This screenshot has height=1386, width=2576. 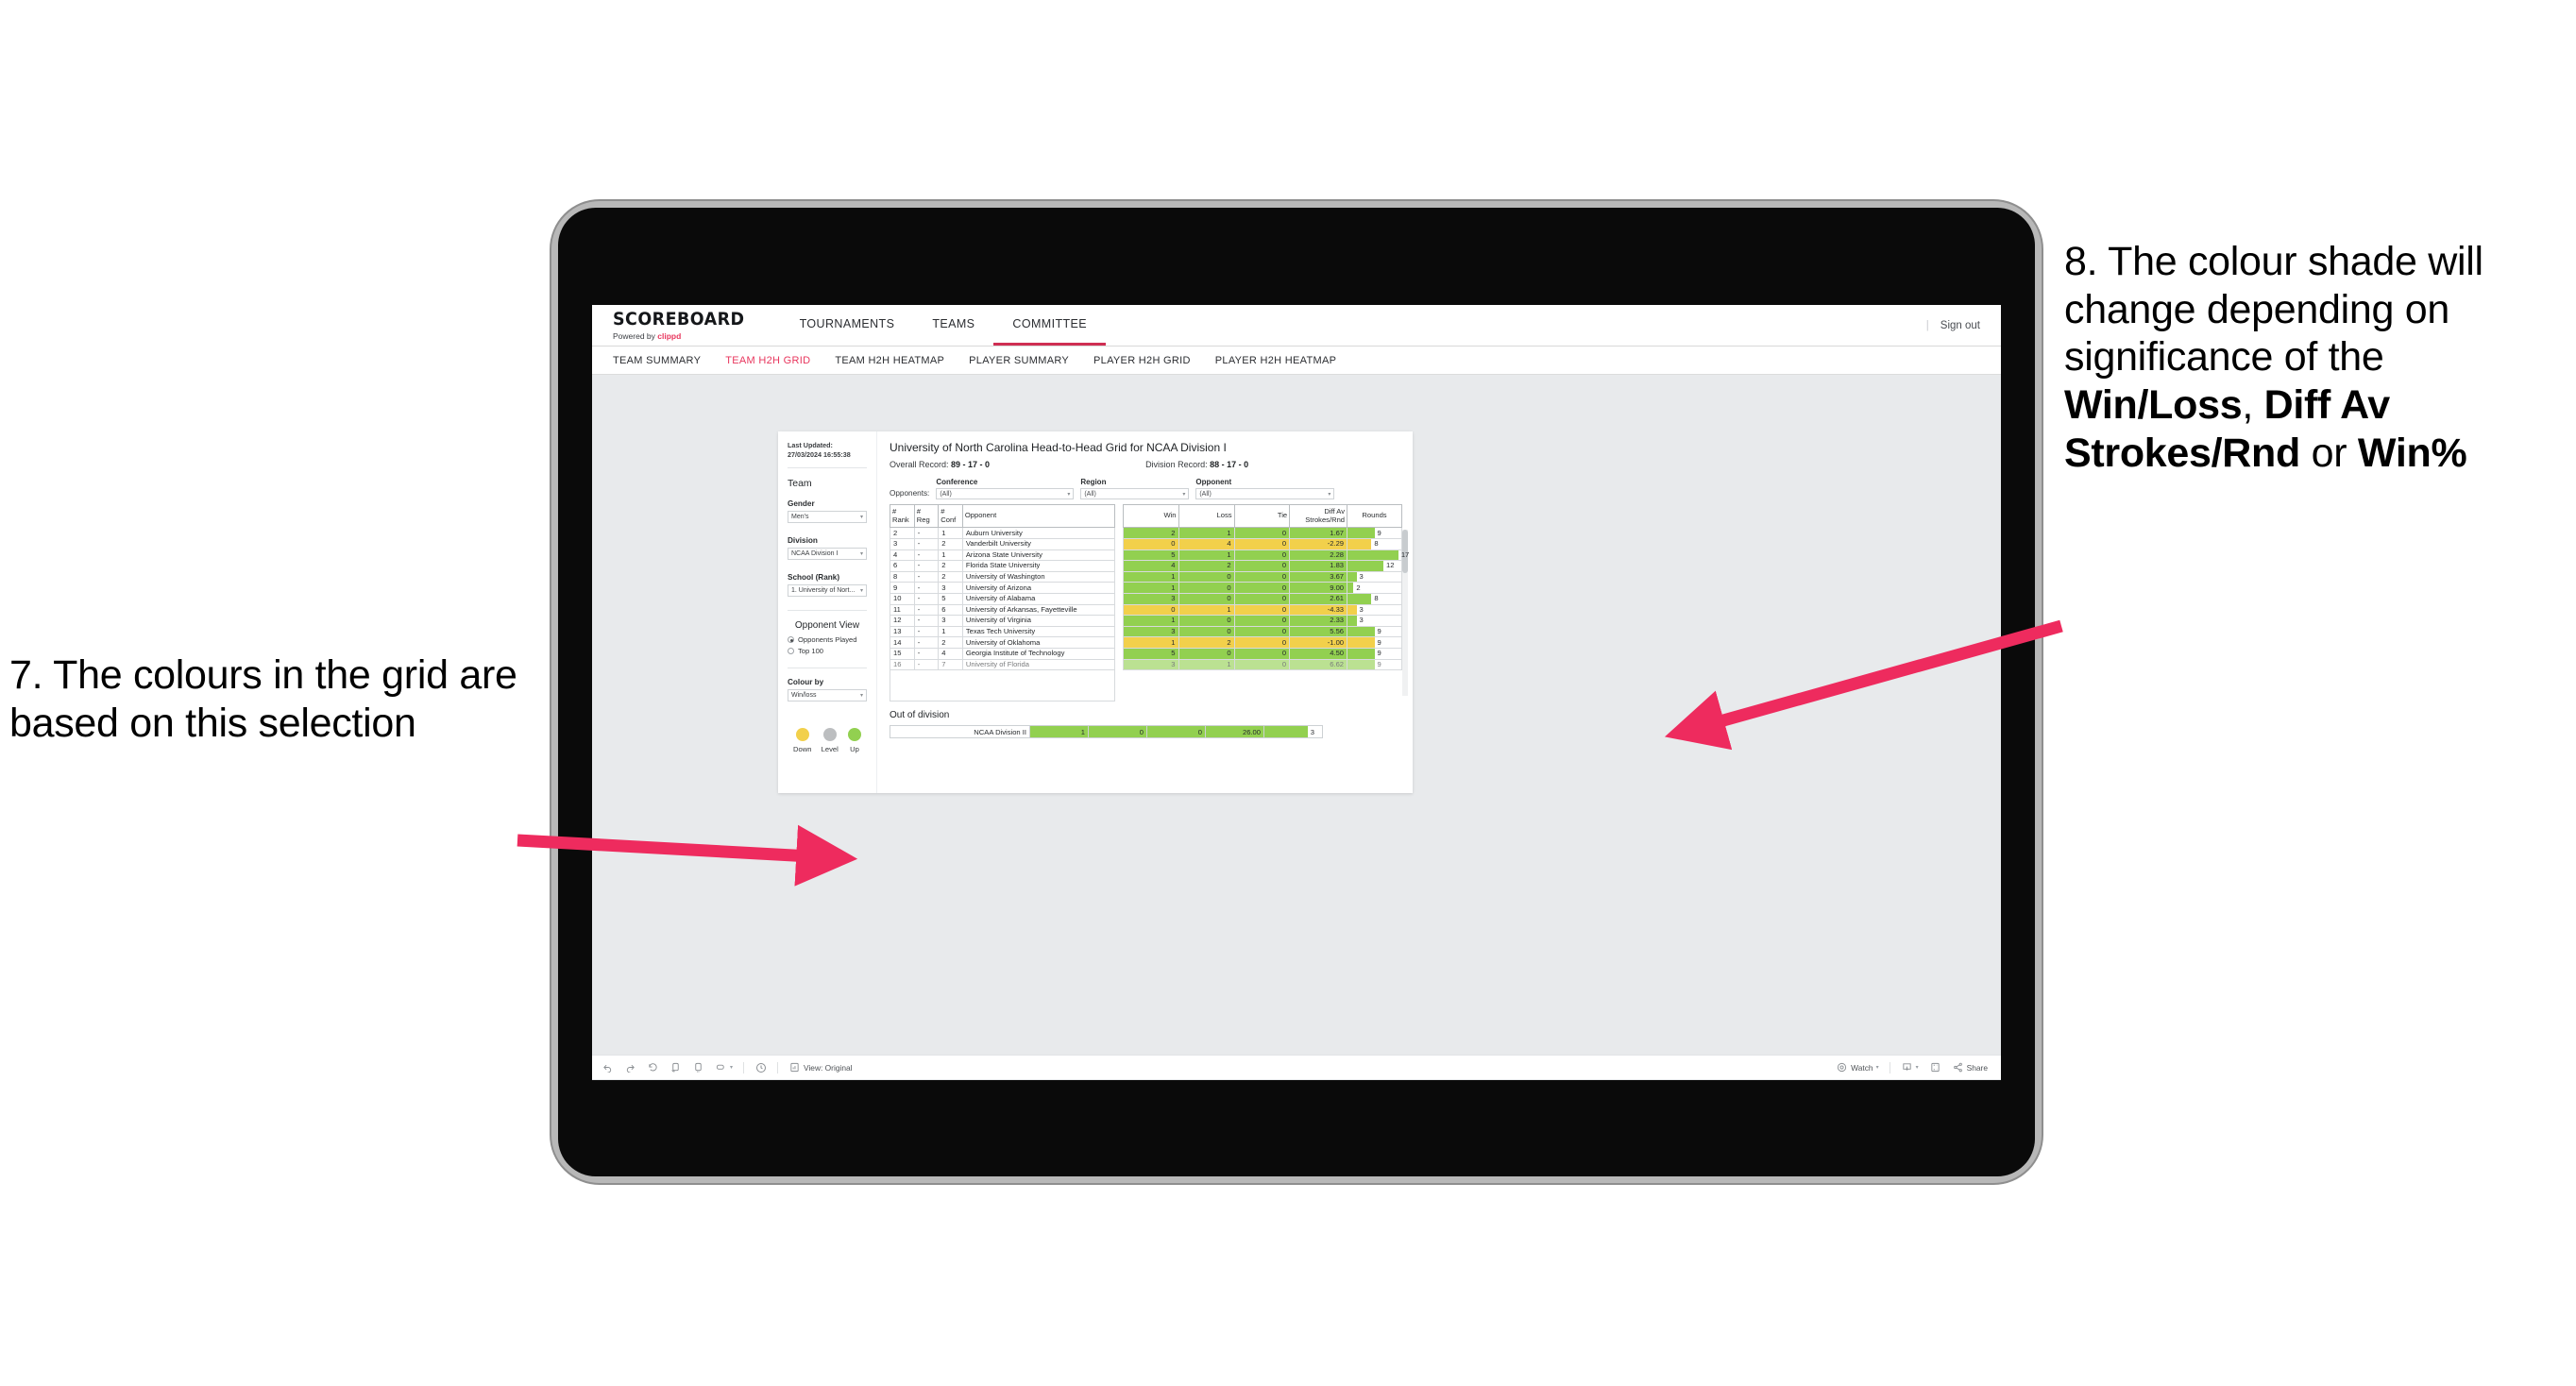 I want to click on signout-link: Sign out, so click(x=1960, y=325).